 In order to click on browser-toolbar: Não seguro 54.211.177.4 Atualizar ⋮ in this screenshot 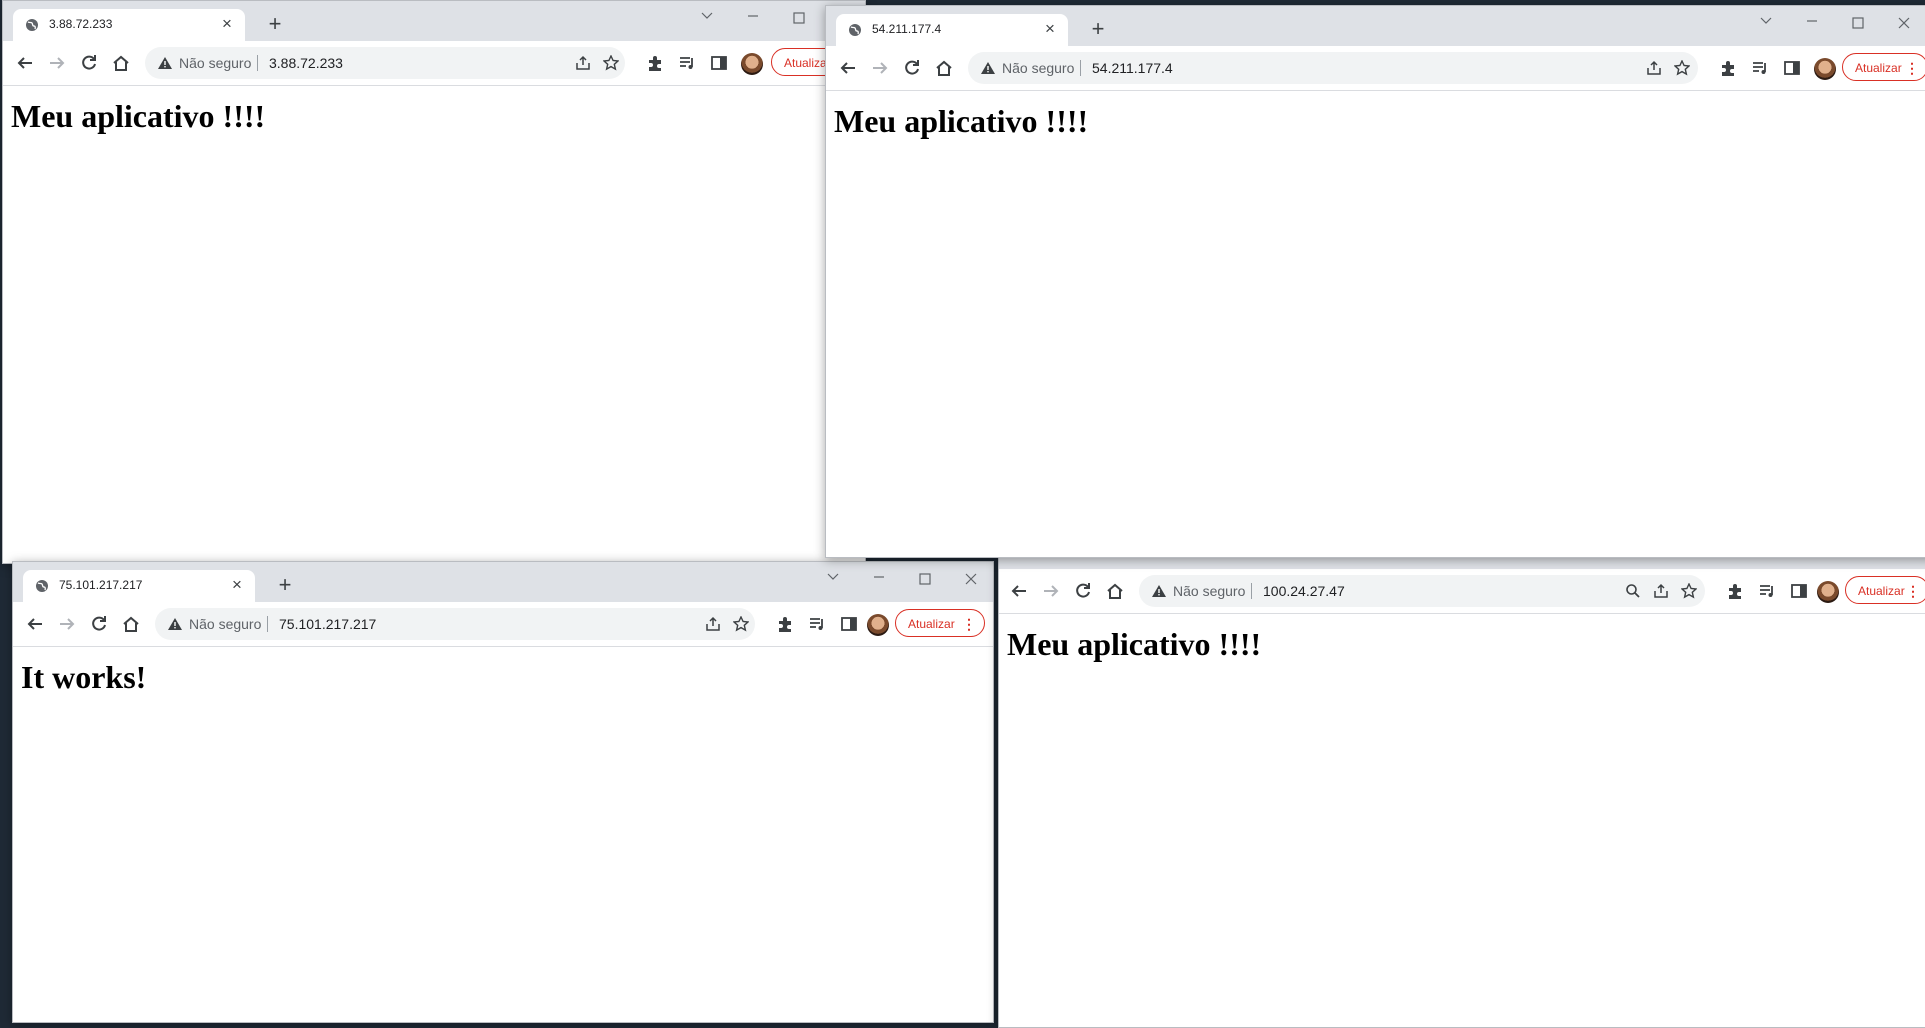, I will do `click(1375, 68)`.